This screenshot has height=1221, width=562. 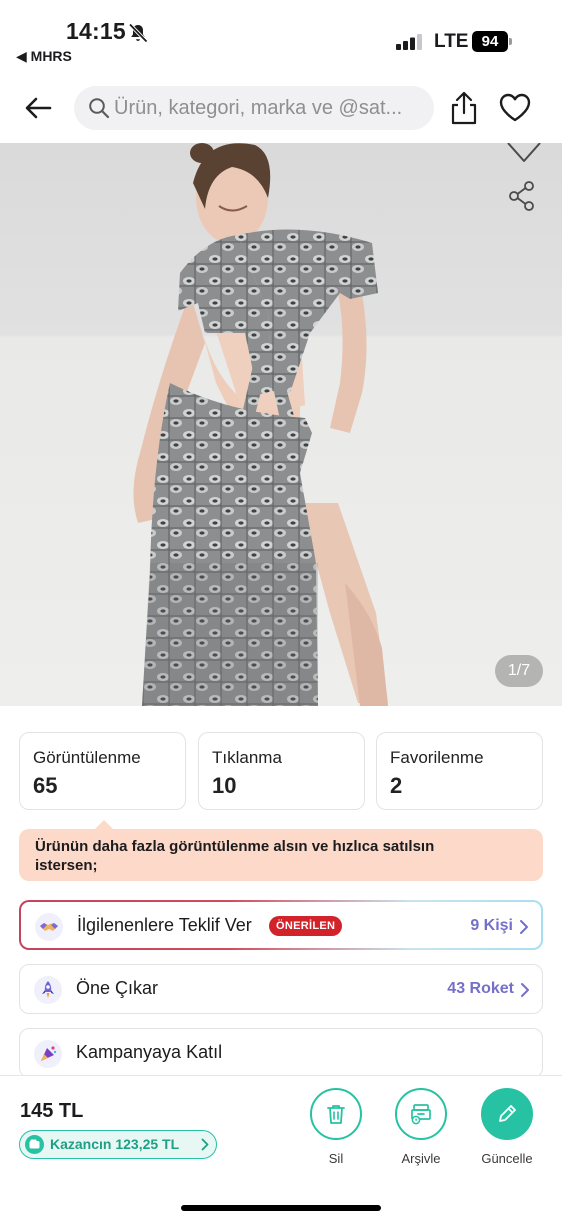 I want to click on back-arrow-icon, so click(x=38, y=108).